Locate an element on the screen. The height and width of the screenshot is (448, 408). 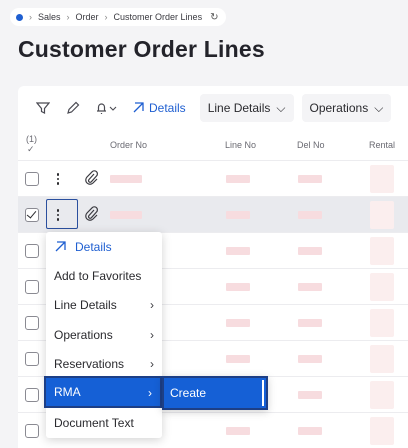
select-all-check-icon: ✓ is located at coordinates (31, 149).